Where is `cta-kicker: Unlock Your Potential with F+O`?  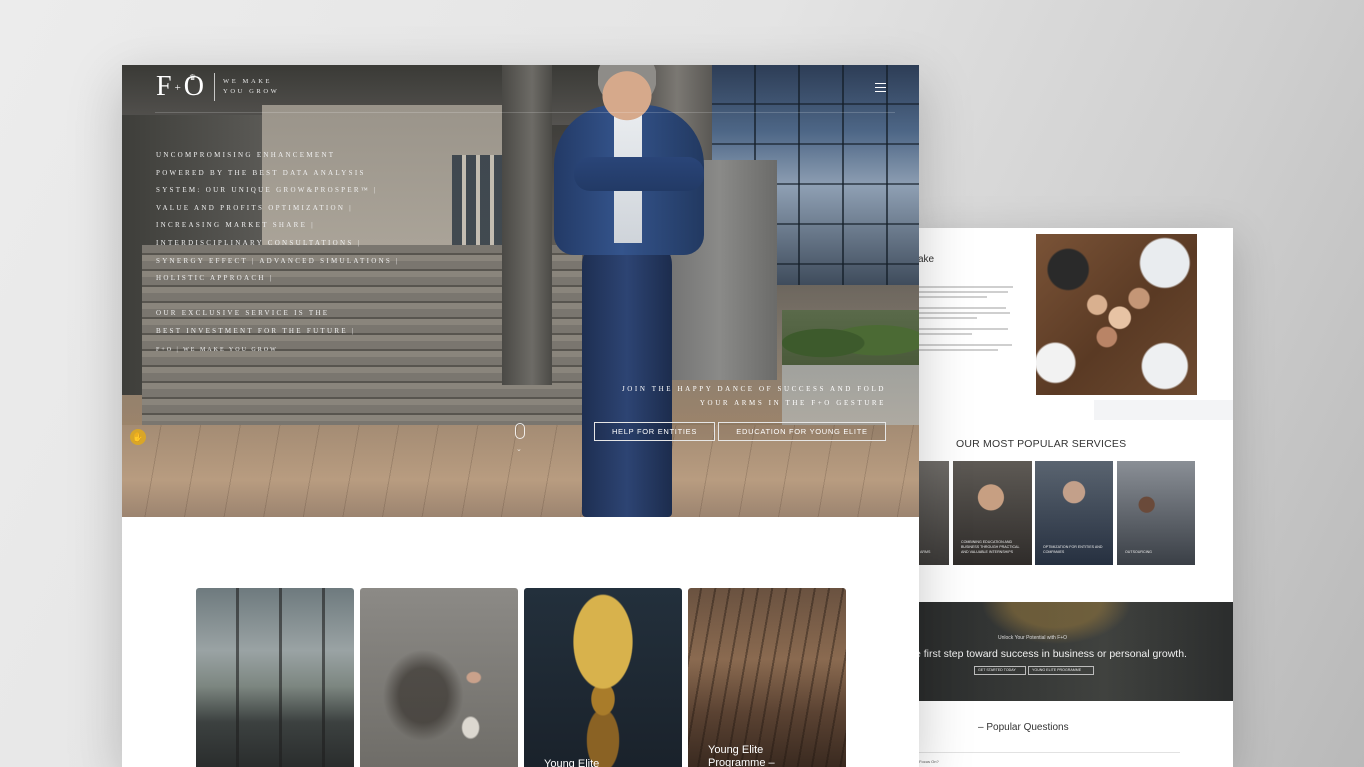
cta-kicker: Unlock Your Potential with F+O is located at coordinates (1033, 638).